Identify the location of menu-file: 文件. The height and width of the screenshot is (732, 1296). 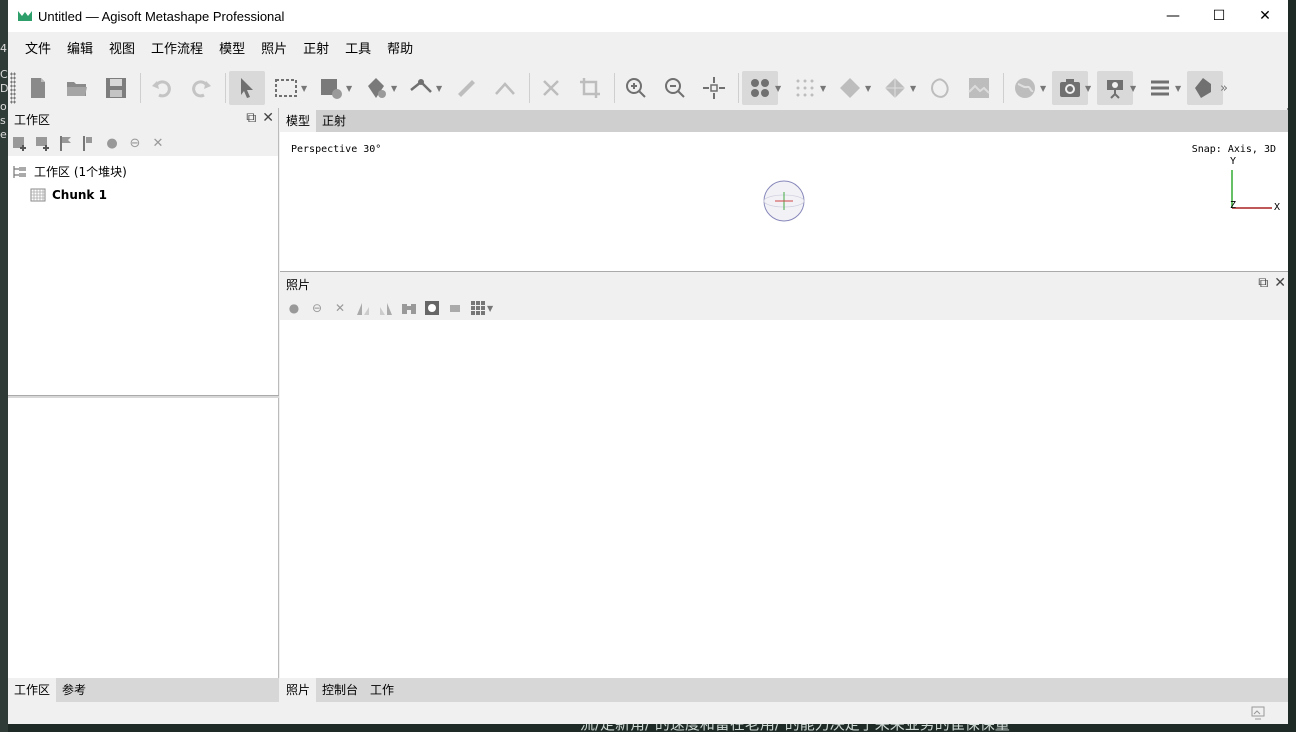
(38, 50).